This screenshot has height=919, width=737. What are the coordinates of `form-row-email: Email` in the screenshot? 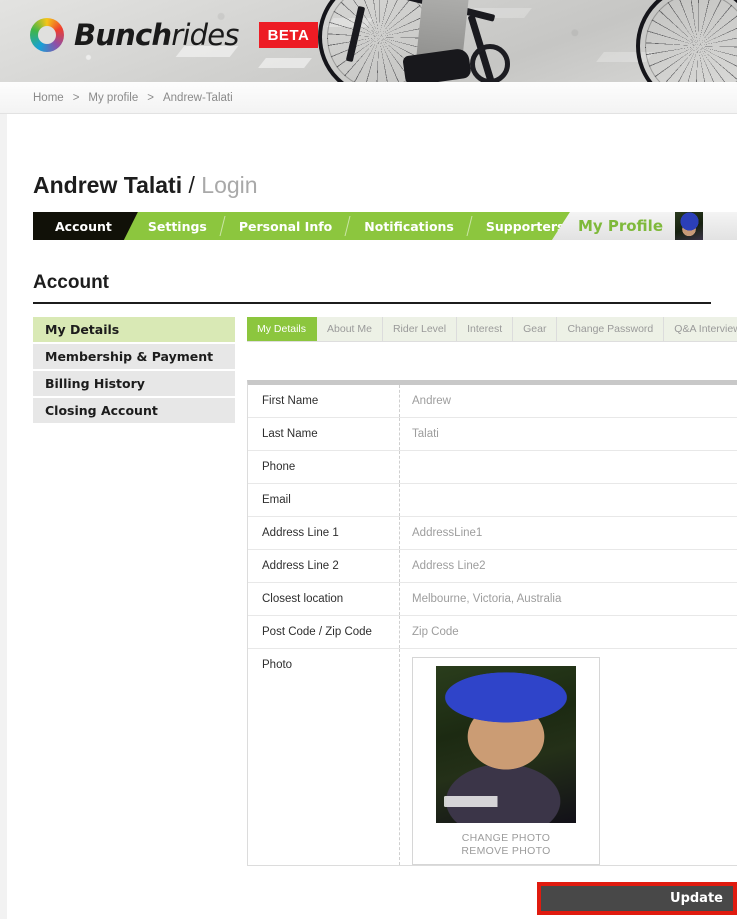 It's located at (492, 500).